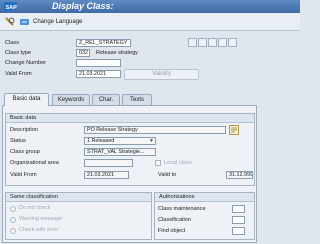 The width and height of the screenshot is (320, 244). I want to click on valid-from-field: 21.03.2021, so click(98, 74).